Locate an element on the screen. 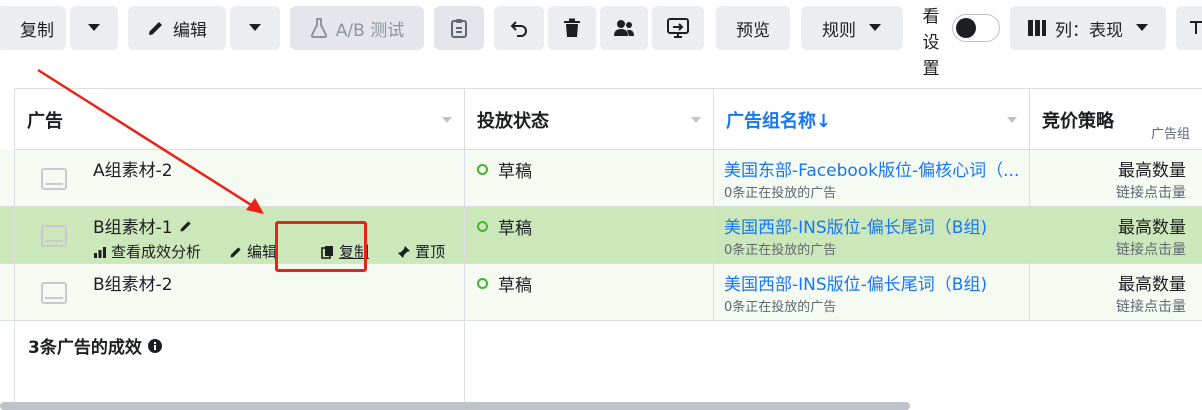 This screenshot has height=410, width=1202. edit-button: 编辑 is located at coordinates (177, 28).